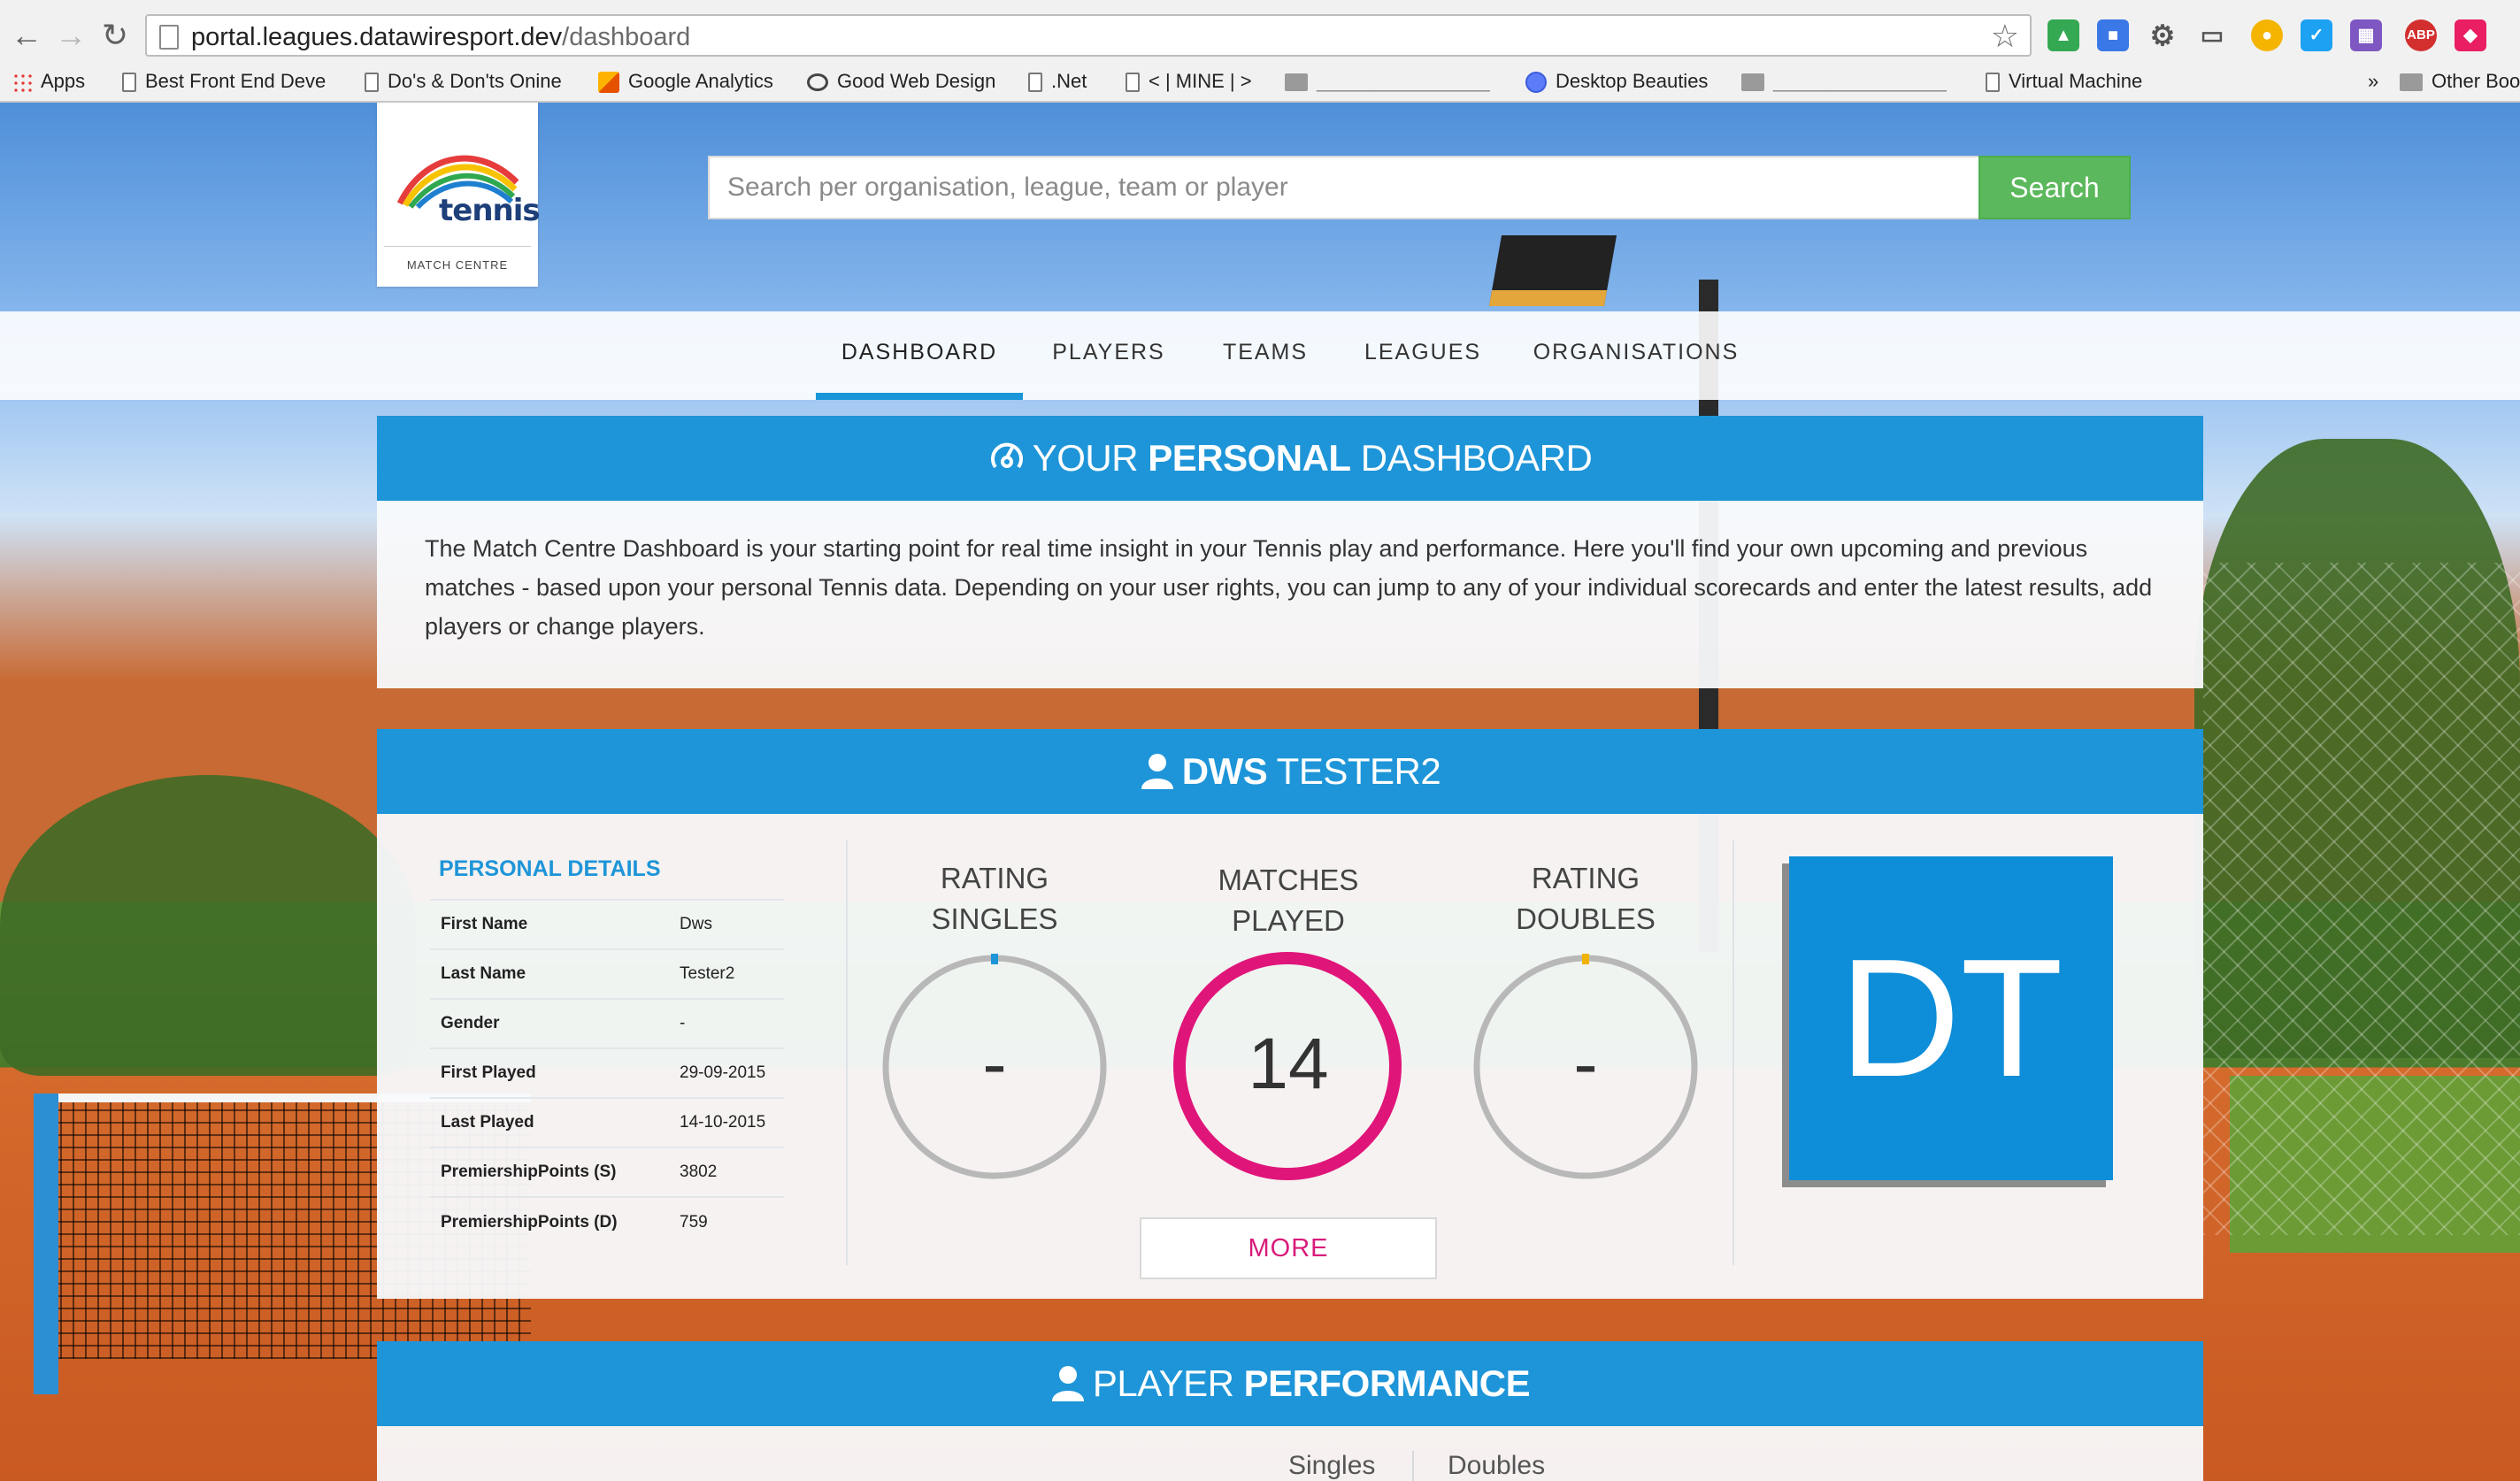  I want to click on table-row: Last Name Tester2, so click(607, 973).